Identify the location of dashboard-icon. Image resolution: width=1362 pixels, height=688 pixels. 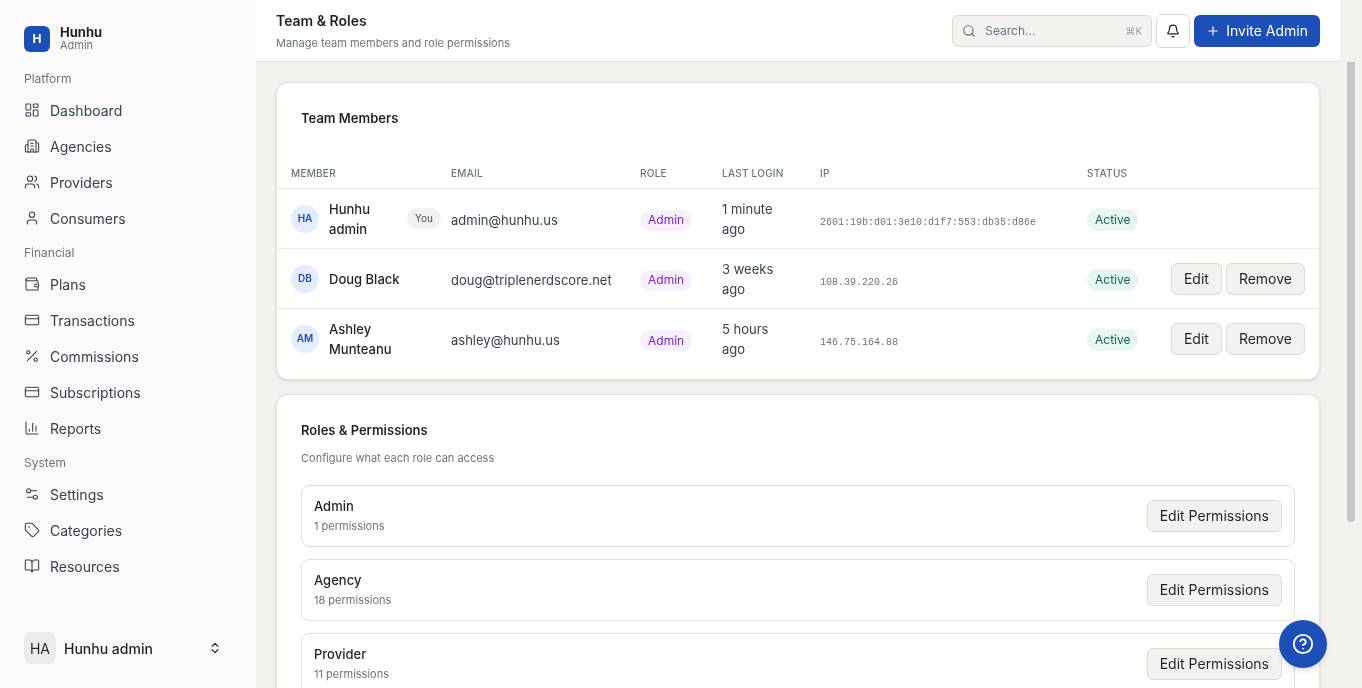
(32, 110).